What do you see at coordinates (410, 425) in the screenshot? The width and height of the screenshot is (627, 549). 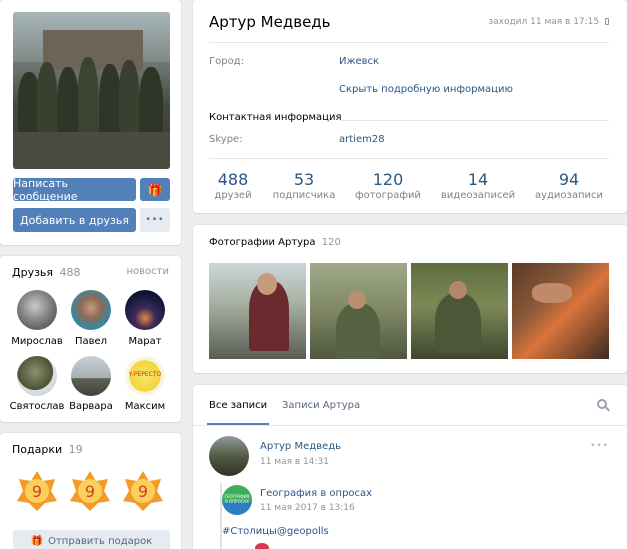 I see `tabs-divider` at bounding box center [410, 425].